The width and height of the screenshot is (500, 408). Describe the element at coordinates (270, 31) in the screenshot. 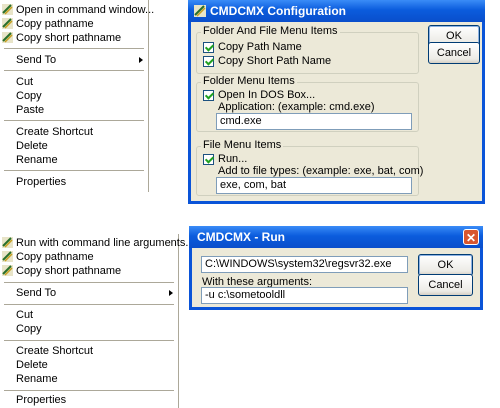

I see `group-legend: Folder And File Menu Items` at that location.